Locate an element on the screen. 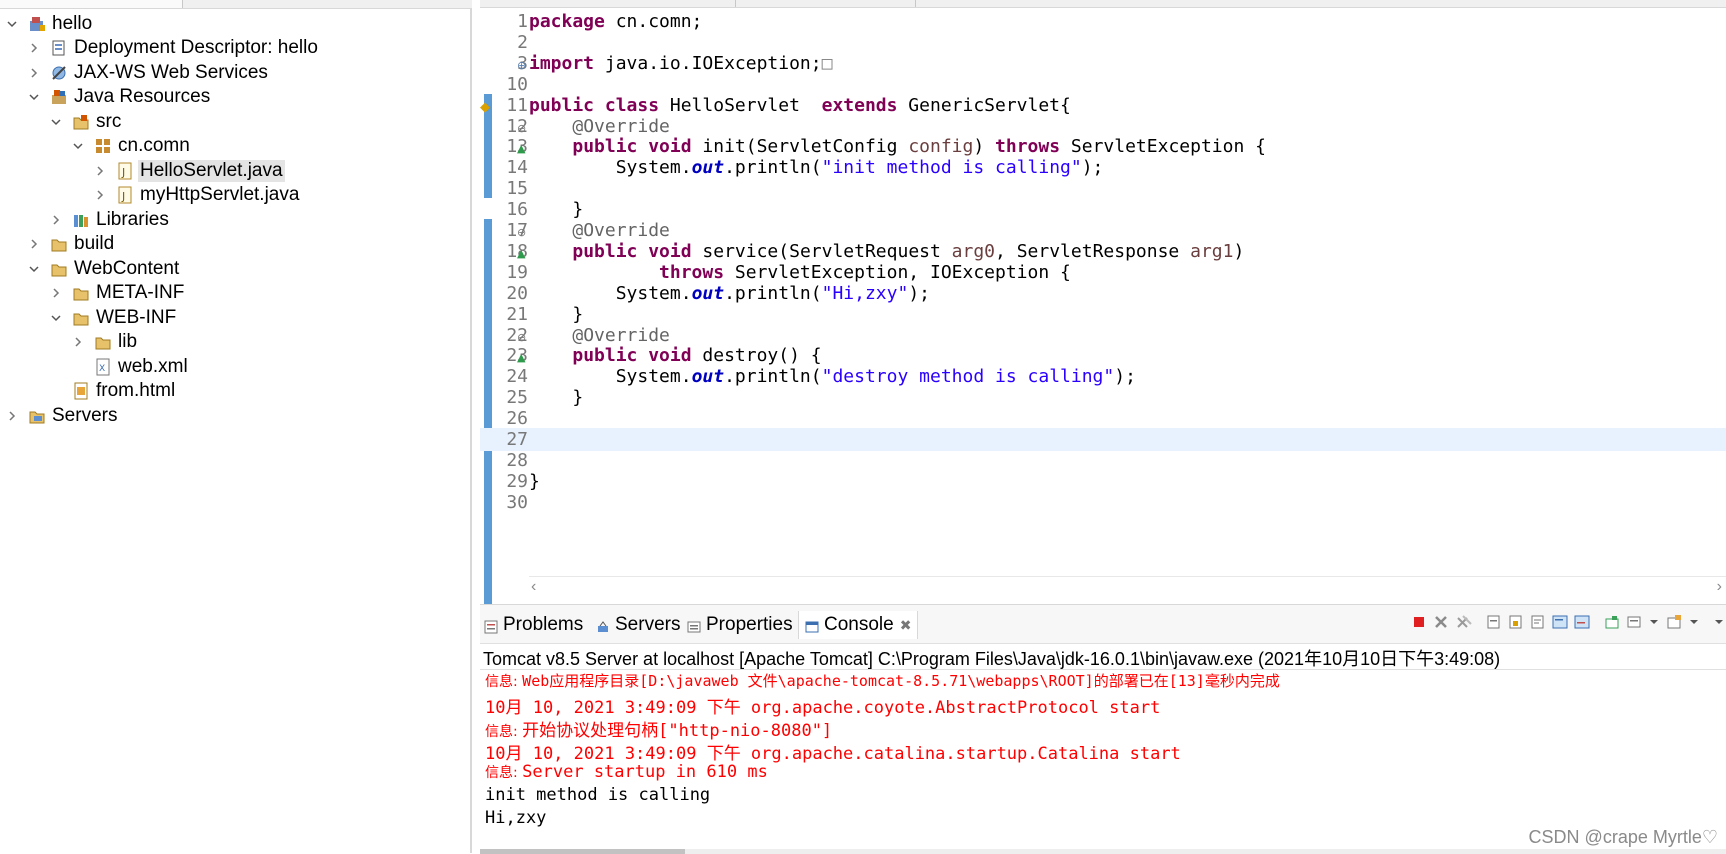  terminate-icon is located at coordinates (1419, 622).